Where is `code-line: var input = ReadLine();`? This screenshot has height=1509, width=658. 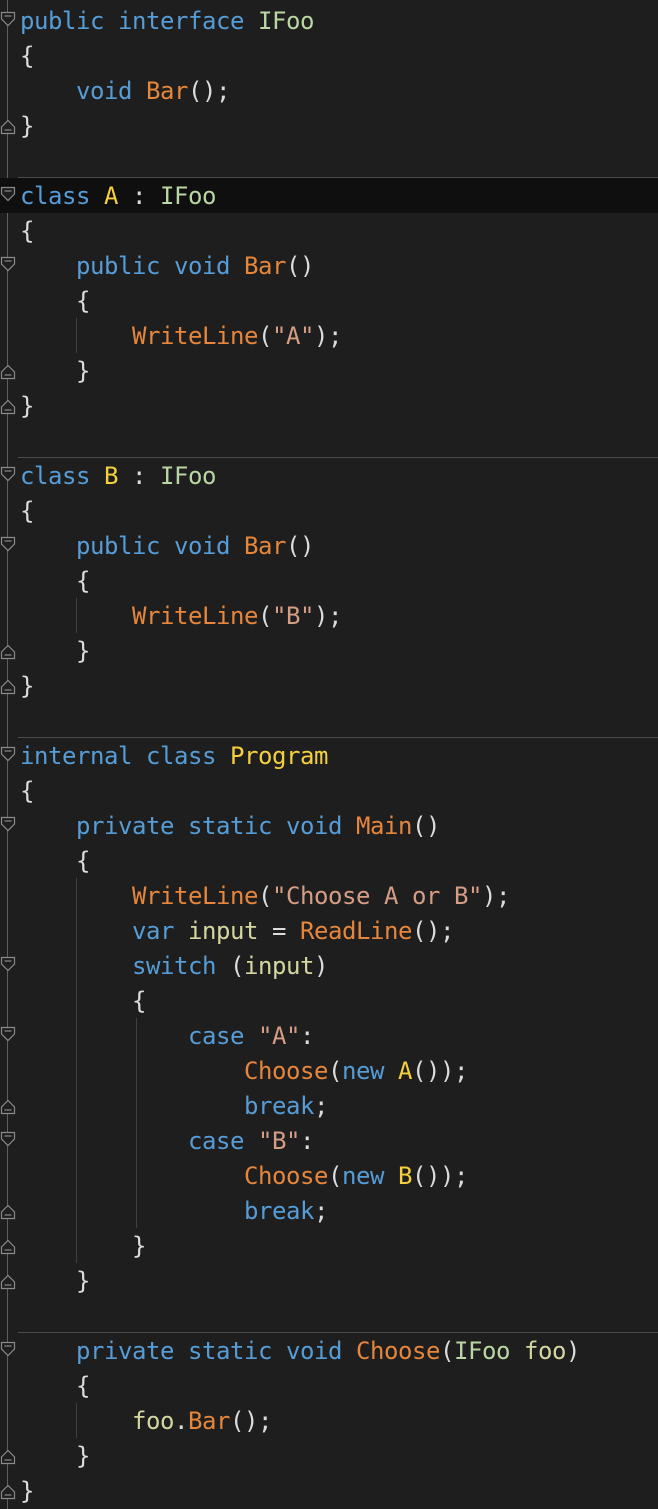 code-line: var input = ReadLine(); is located at coordinates (329, 930).